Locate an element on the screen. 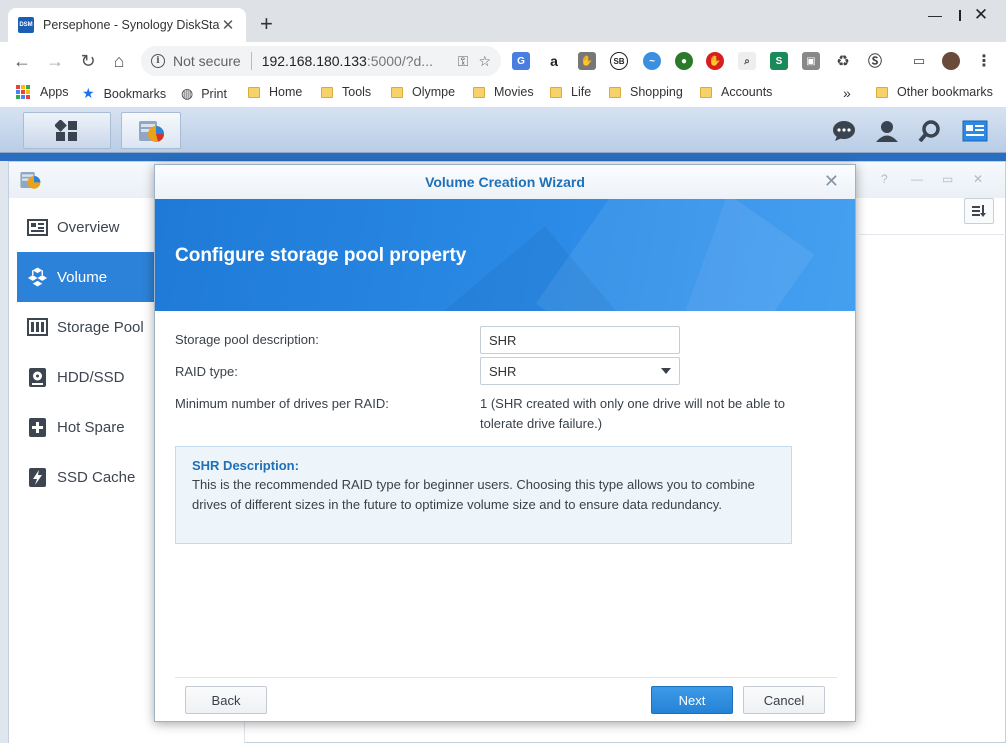 The height and width of the screenshot is (743, 1006). bookmark-home: Home is located at coordinates (275, 92).